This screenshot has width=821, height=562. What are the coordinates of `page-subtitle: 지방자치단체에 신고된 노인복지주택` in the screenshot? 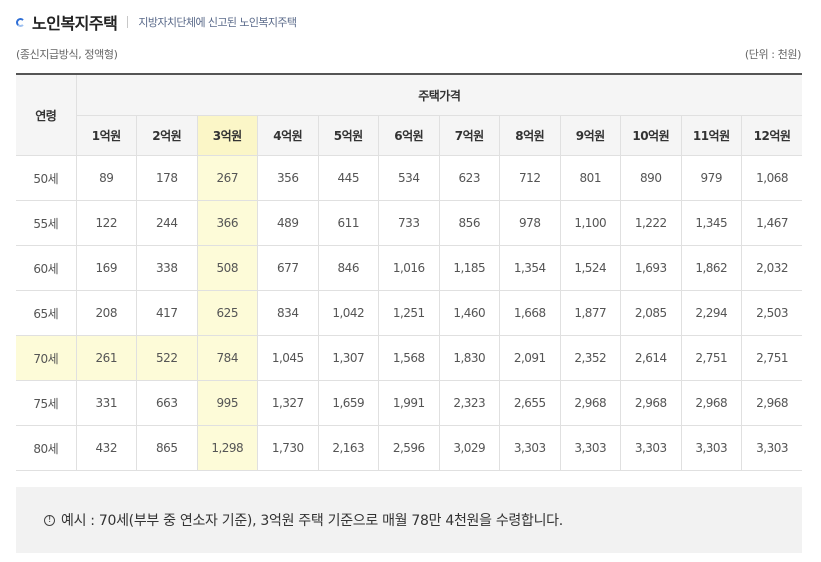 It's located at (217, 22).